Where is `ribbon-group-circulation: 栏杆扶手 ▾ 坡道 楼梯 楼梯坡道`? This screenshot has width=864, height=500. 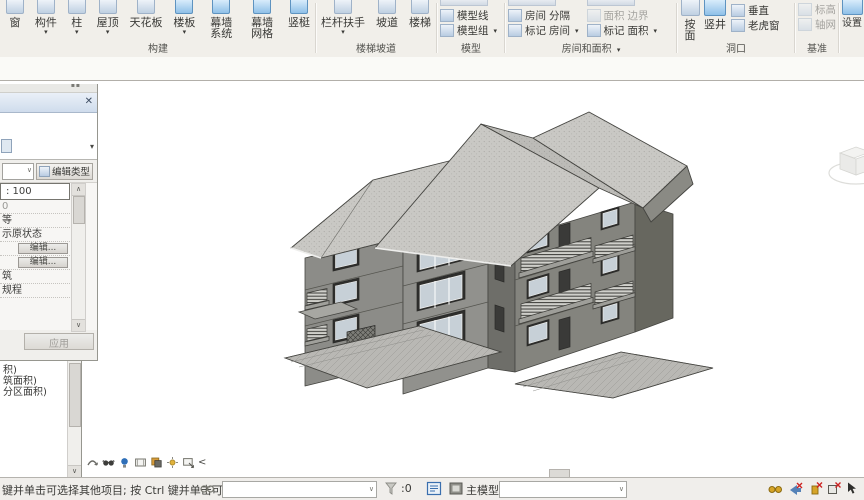 ribbon-group-circulation: 栏杆扶手 ▾ 坡道 楼梯 楼梯坡道 is located at coordinates (376, 28).